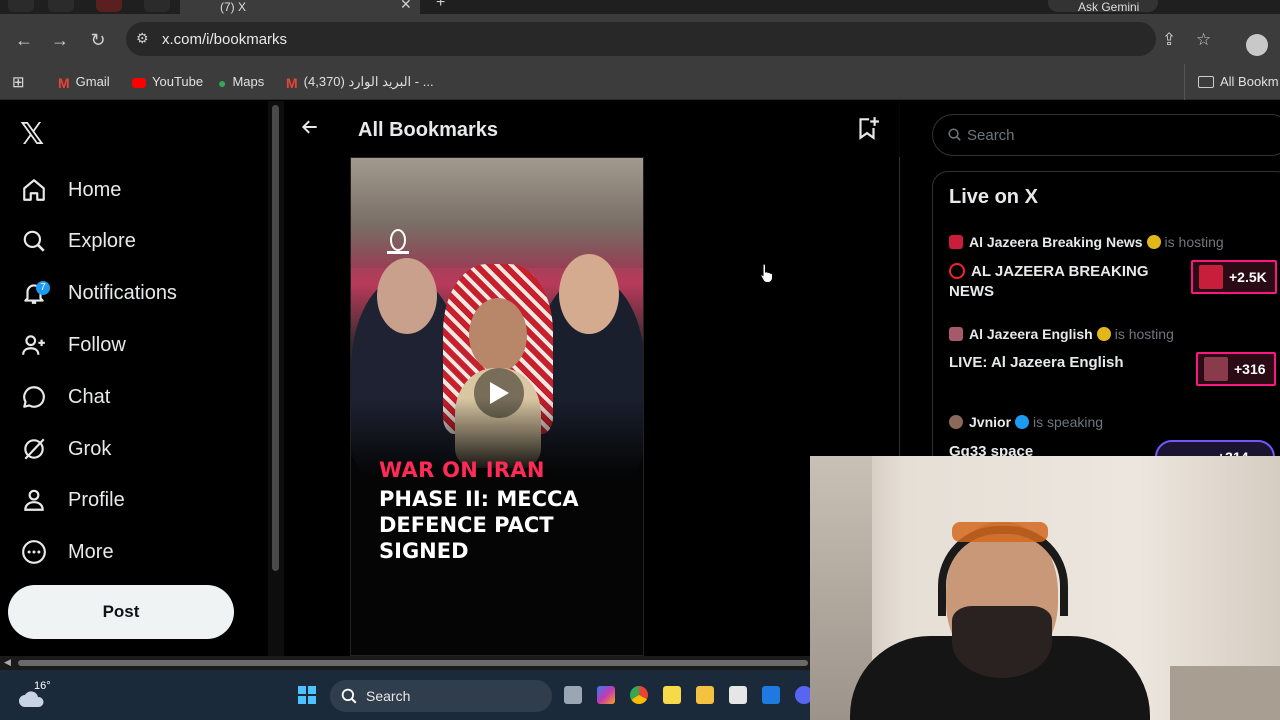  I want to click on address-bar: ⚙ x.com/i/bookmarks, so click(641, 39).